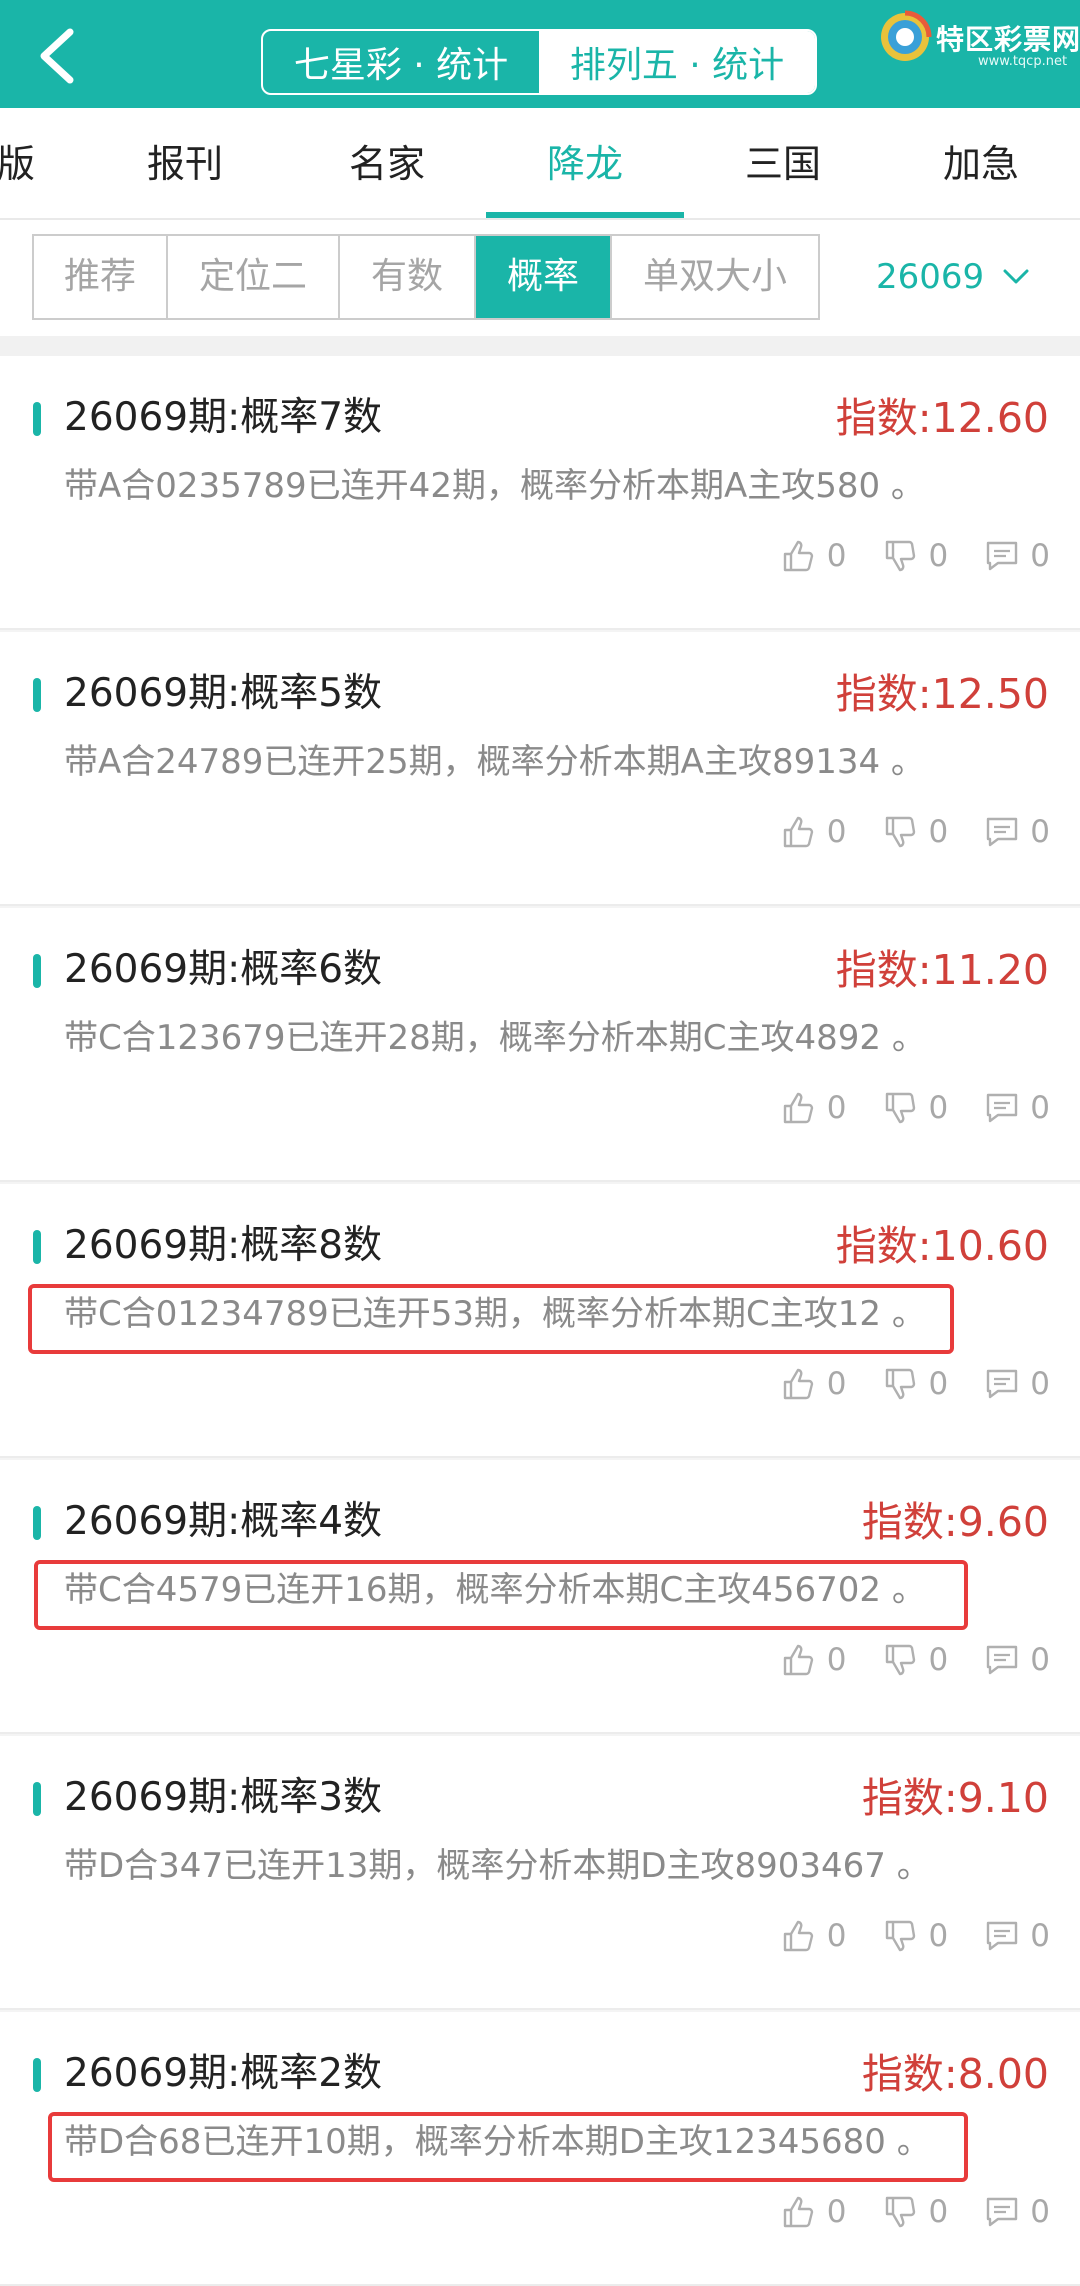 The image size is (1080, 2286). I want to click on brand-watermark: 特区彩票网 www.tqcp.net, so click(979, 41).